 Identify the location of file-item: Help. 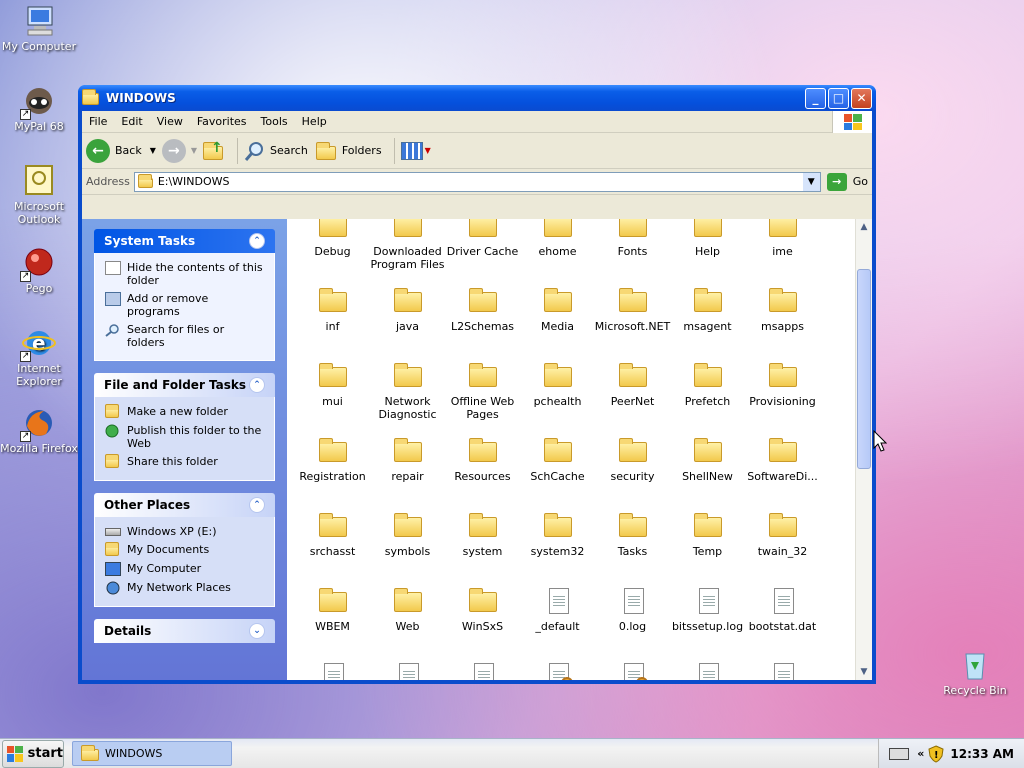
(707, 252).